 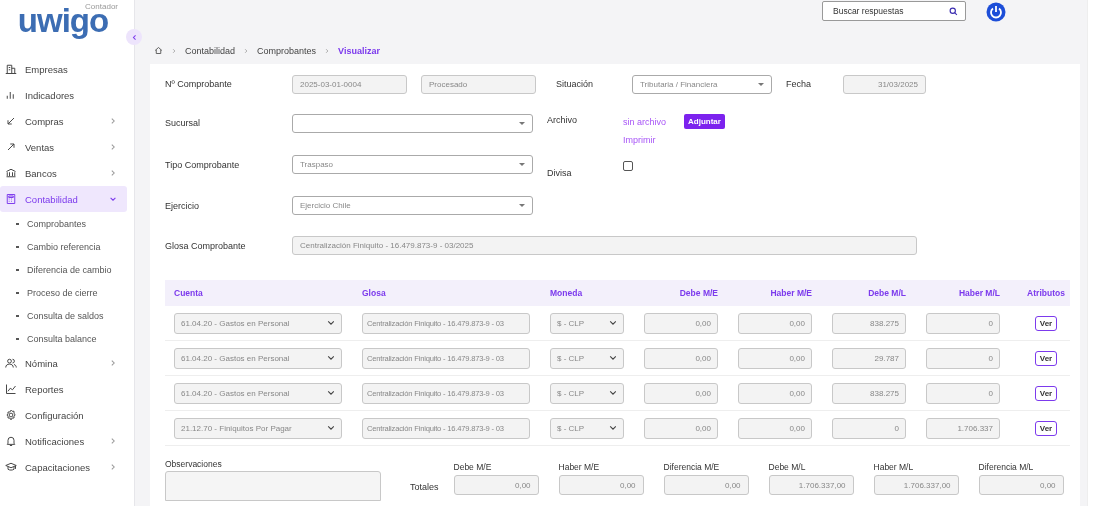 I want to click on submenu-item: Comprobantes, so click(x=67, y=223).